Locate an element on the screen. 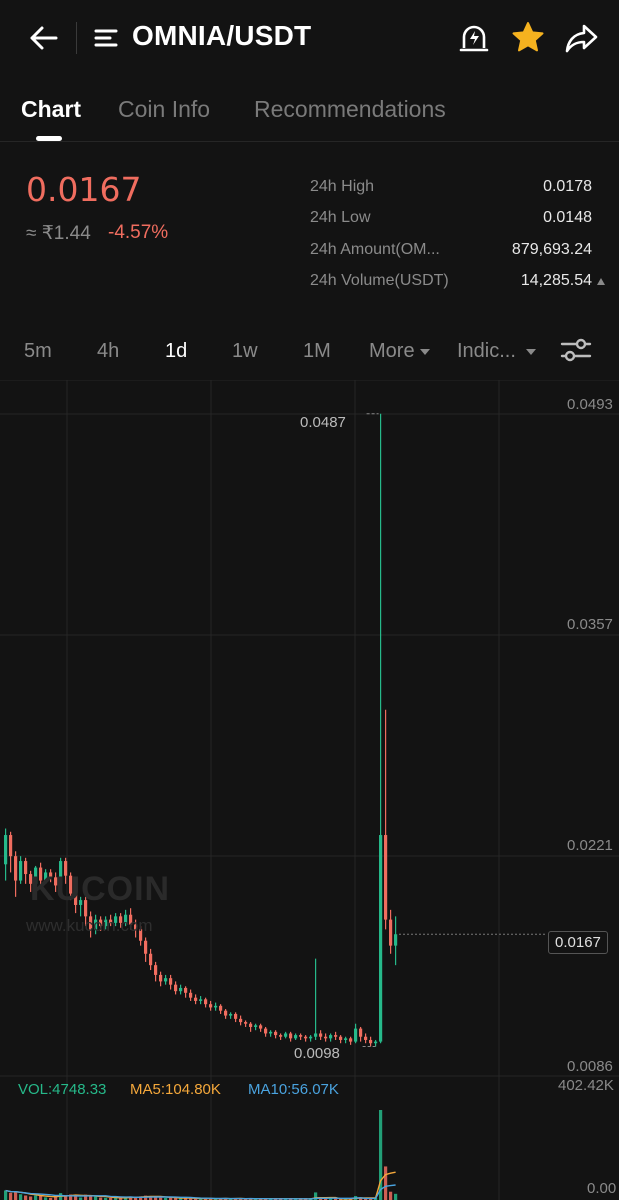 The width and height of the screenshot is (619, 1200). timeframe-1w: 1w is located at coordinates (245, 351).